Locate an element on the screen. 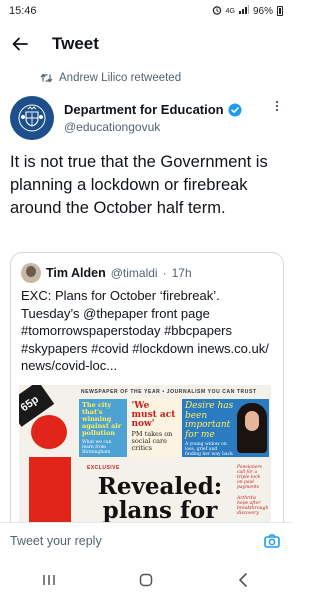 The image size is (320, 600). quoted-author-handle: @timaldi is located at coordinates (134, 273).